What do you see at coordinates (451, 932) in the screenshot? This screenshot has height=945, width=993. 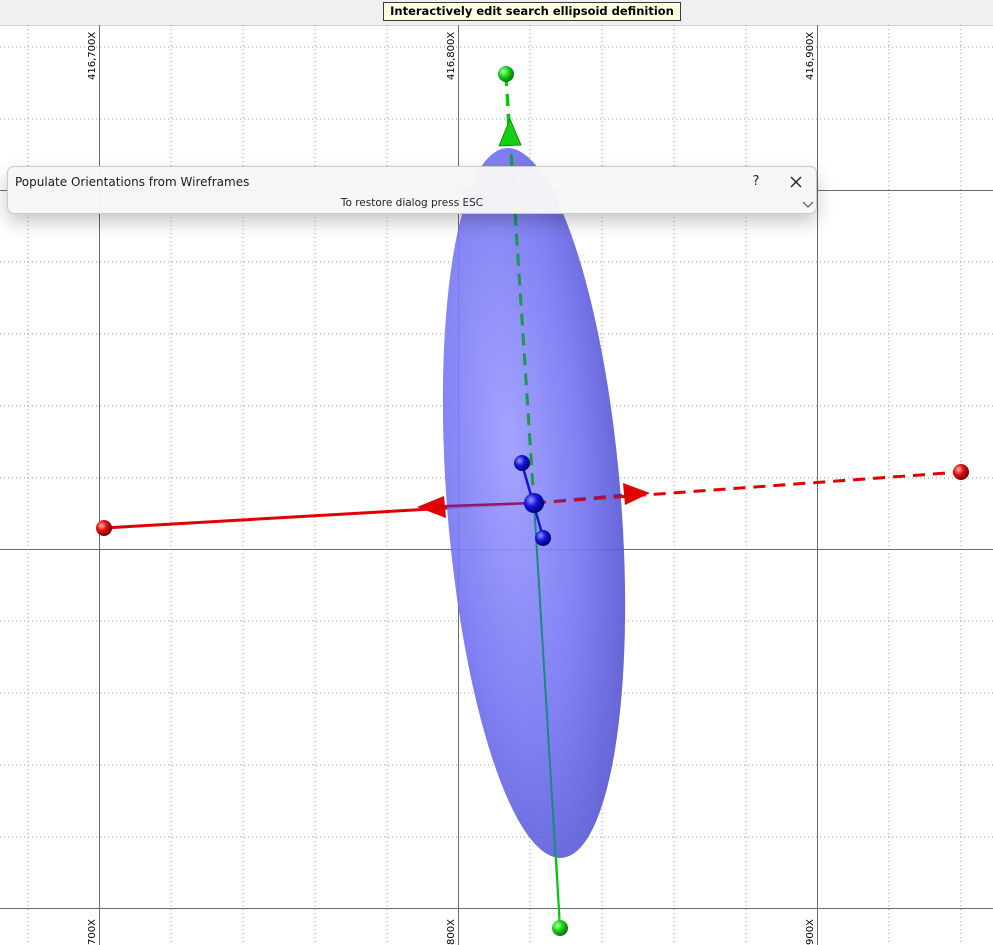 I see `axis-label-bottom-800: 800X` at bounding box center [451, 932].